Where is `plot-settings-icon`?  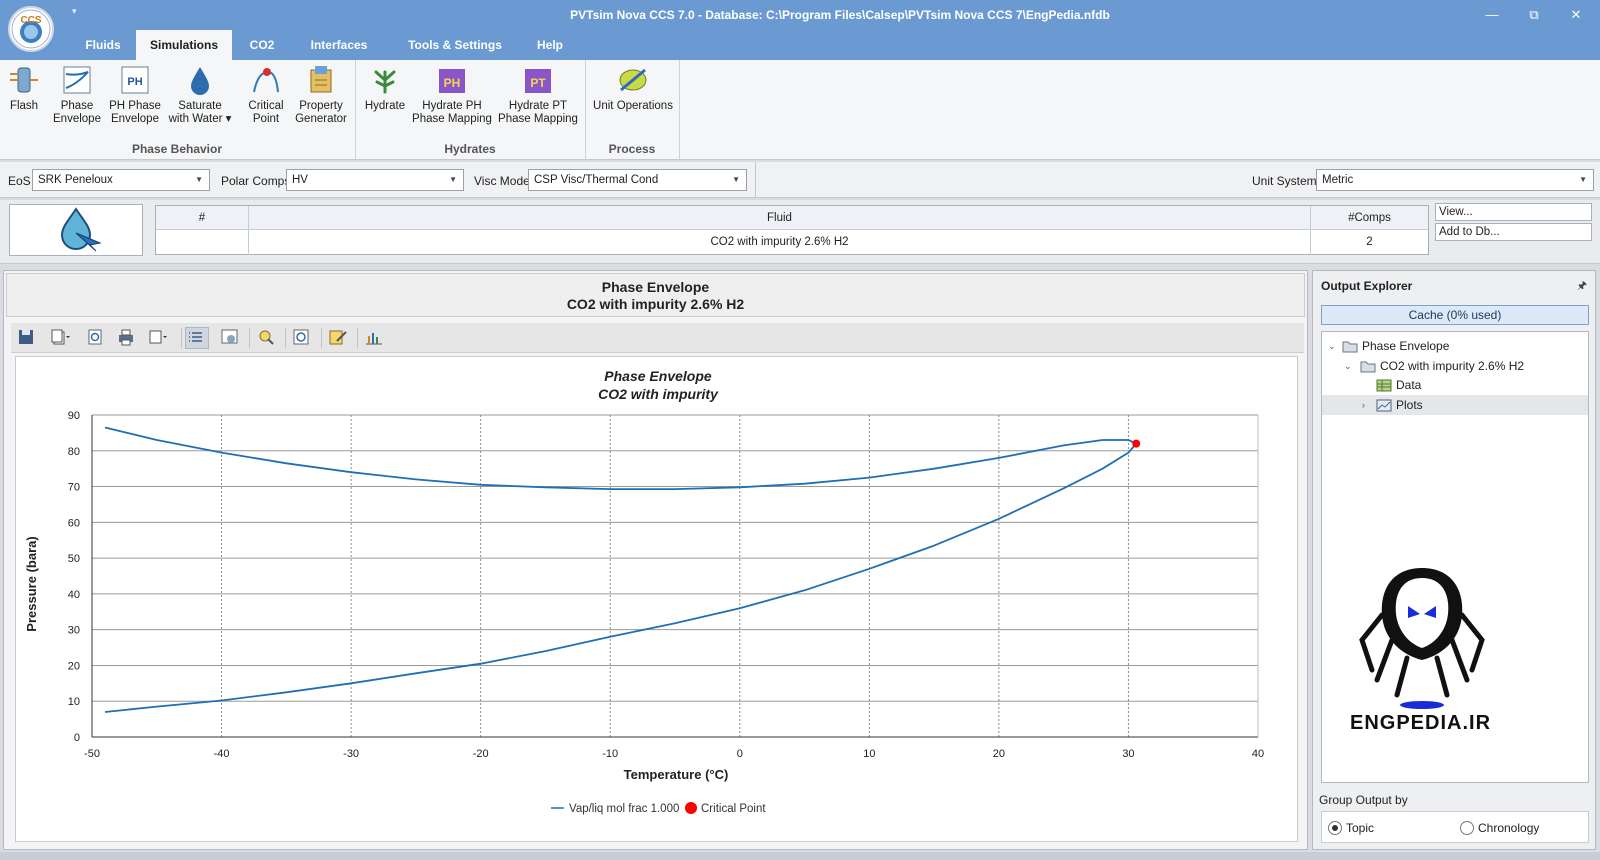 plot-settings-icon is located at coordinates (231, 338).